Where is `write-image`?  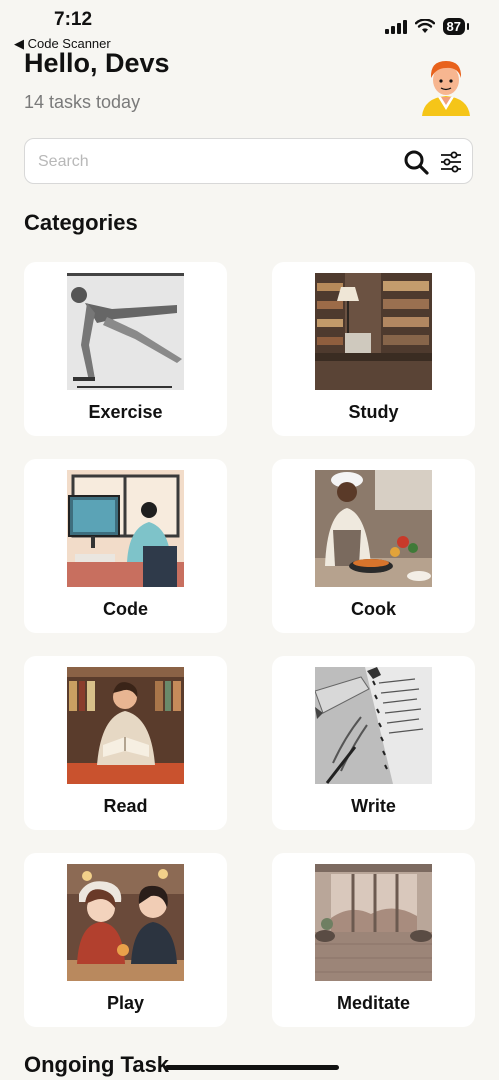
write-image is located at coordinates (373, 725).